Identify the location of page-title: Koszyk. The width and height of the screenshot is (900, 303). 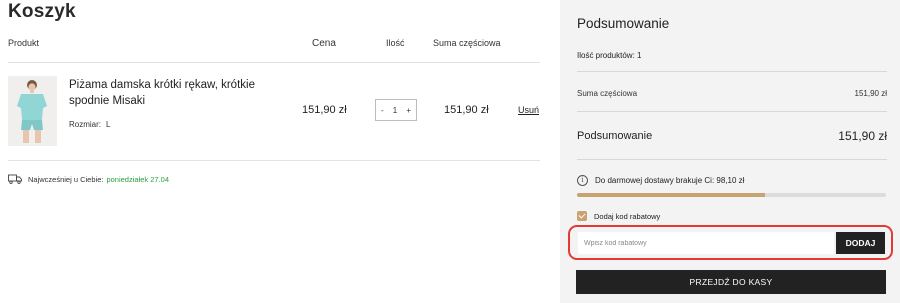
(42, 11).